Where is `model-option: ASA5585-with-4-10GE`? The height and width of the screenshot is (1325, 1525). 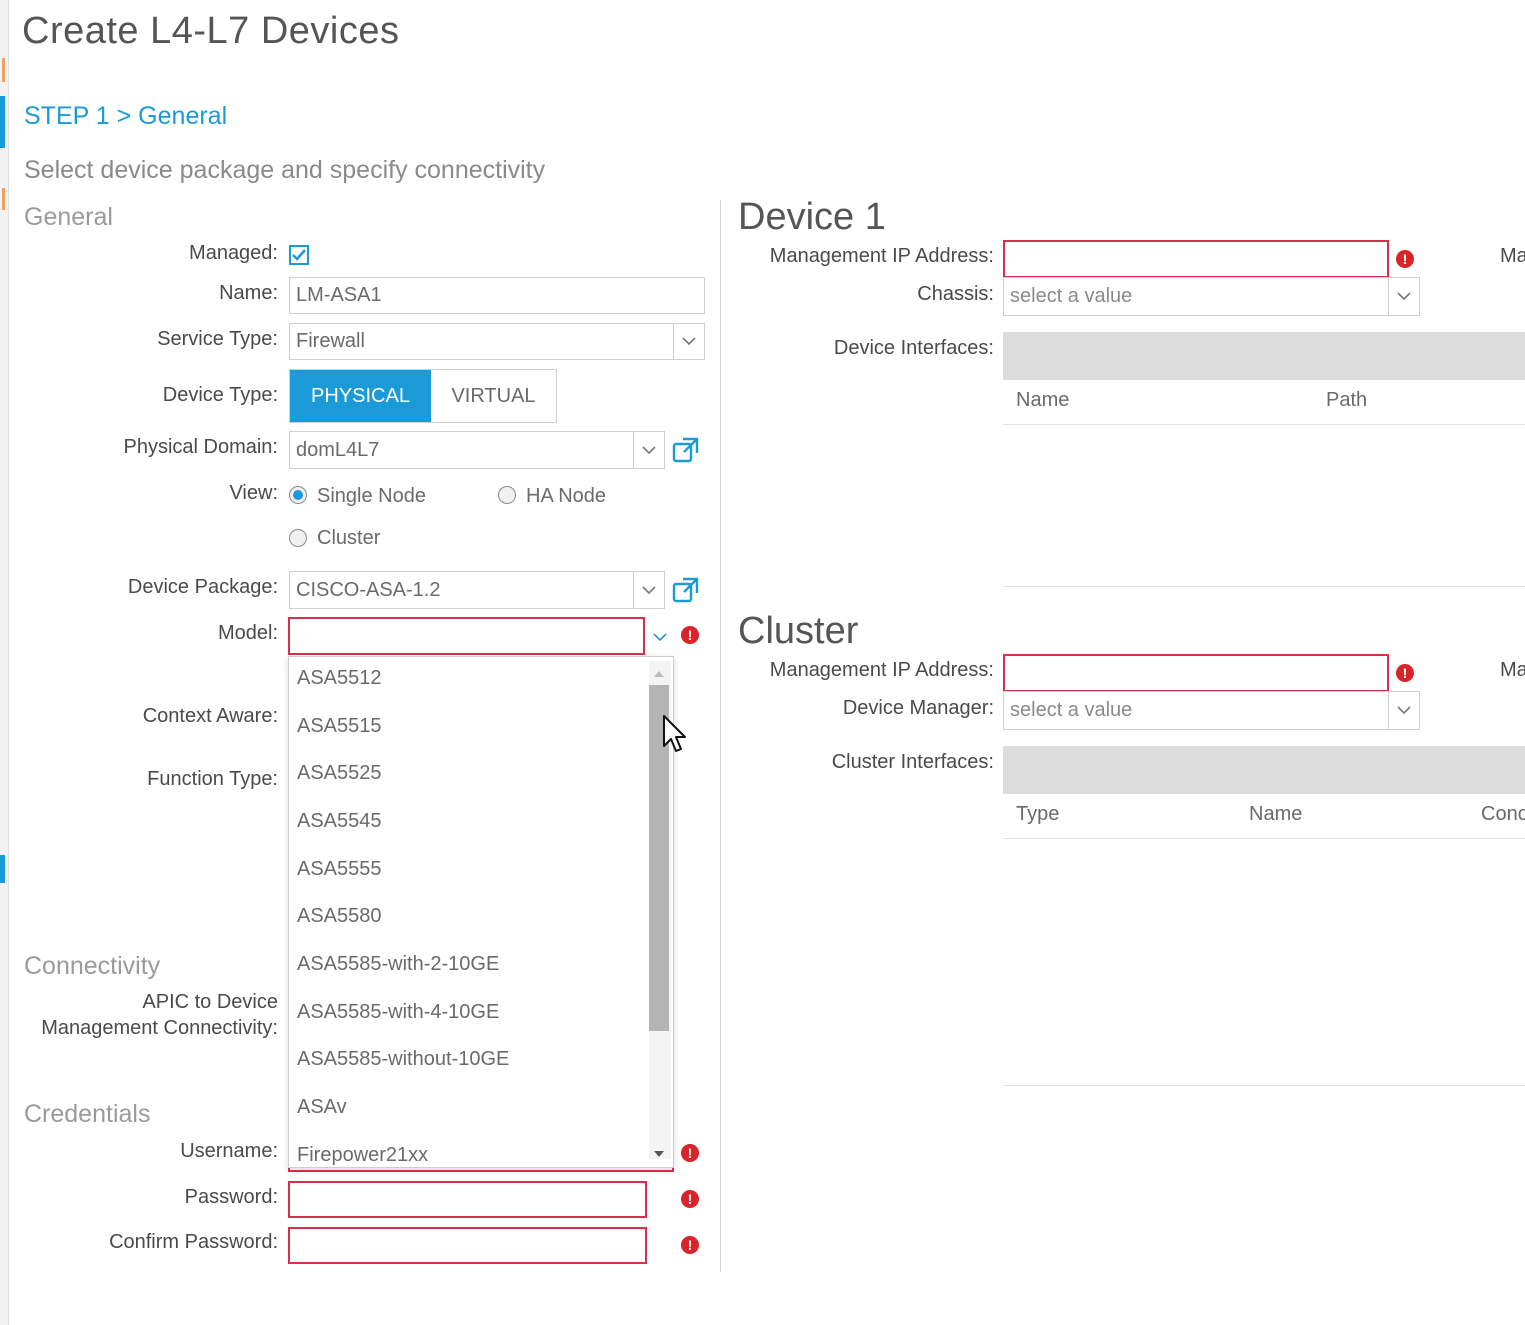 model-option: ASA5585-with-4-10GE is located at coordinates (398, 1012).